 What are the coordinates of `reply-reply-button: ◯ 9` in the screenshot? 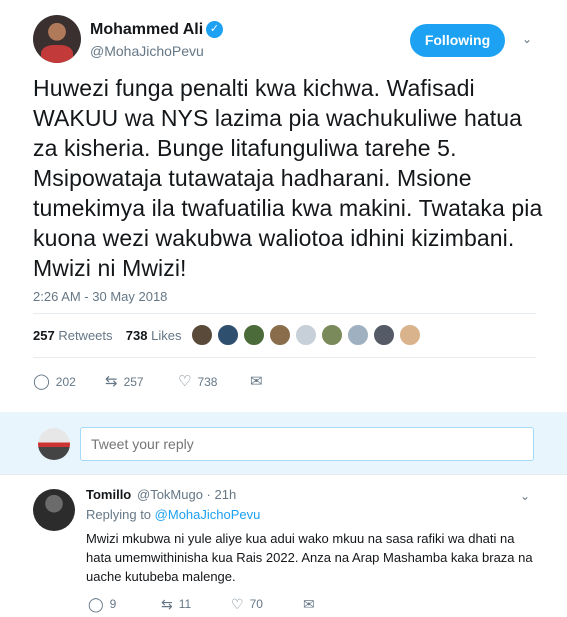 It's located at (102, 603).